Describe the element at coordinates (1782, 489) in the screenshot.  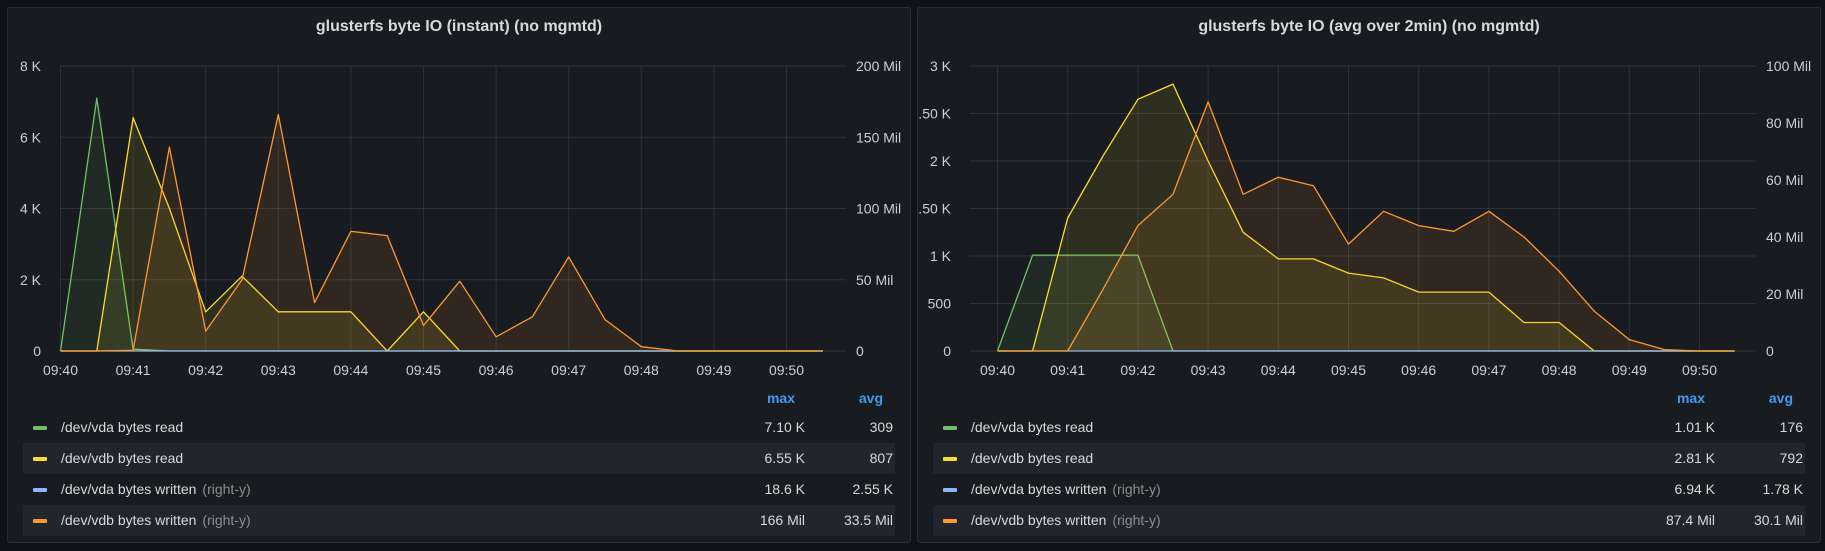
I see `legend-avg-value: 1.78 K` at that location.